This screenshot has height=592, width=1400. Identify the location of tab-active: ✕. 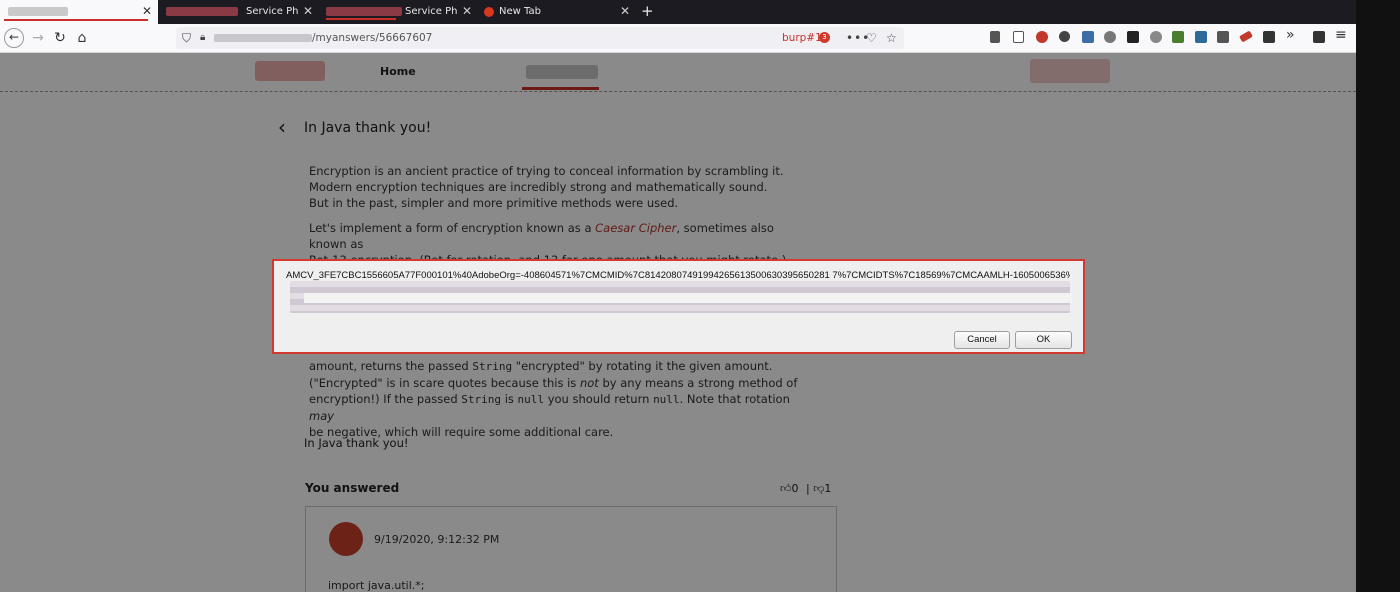
(79, 12).